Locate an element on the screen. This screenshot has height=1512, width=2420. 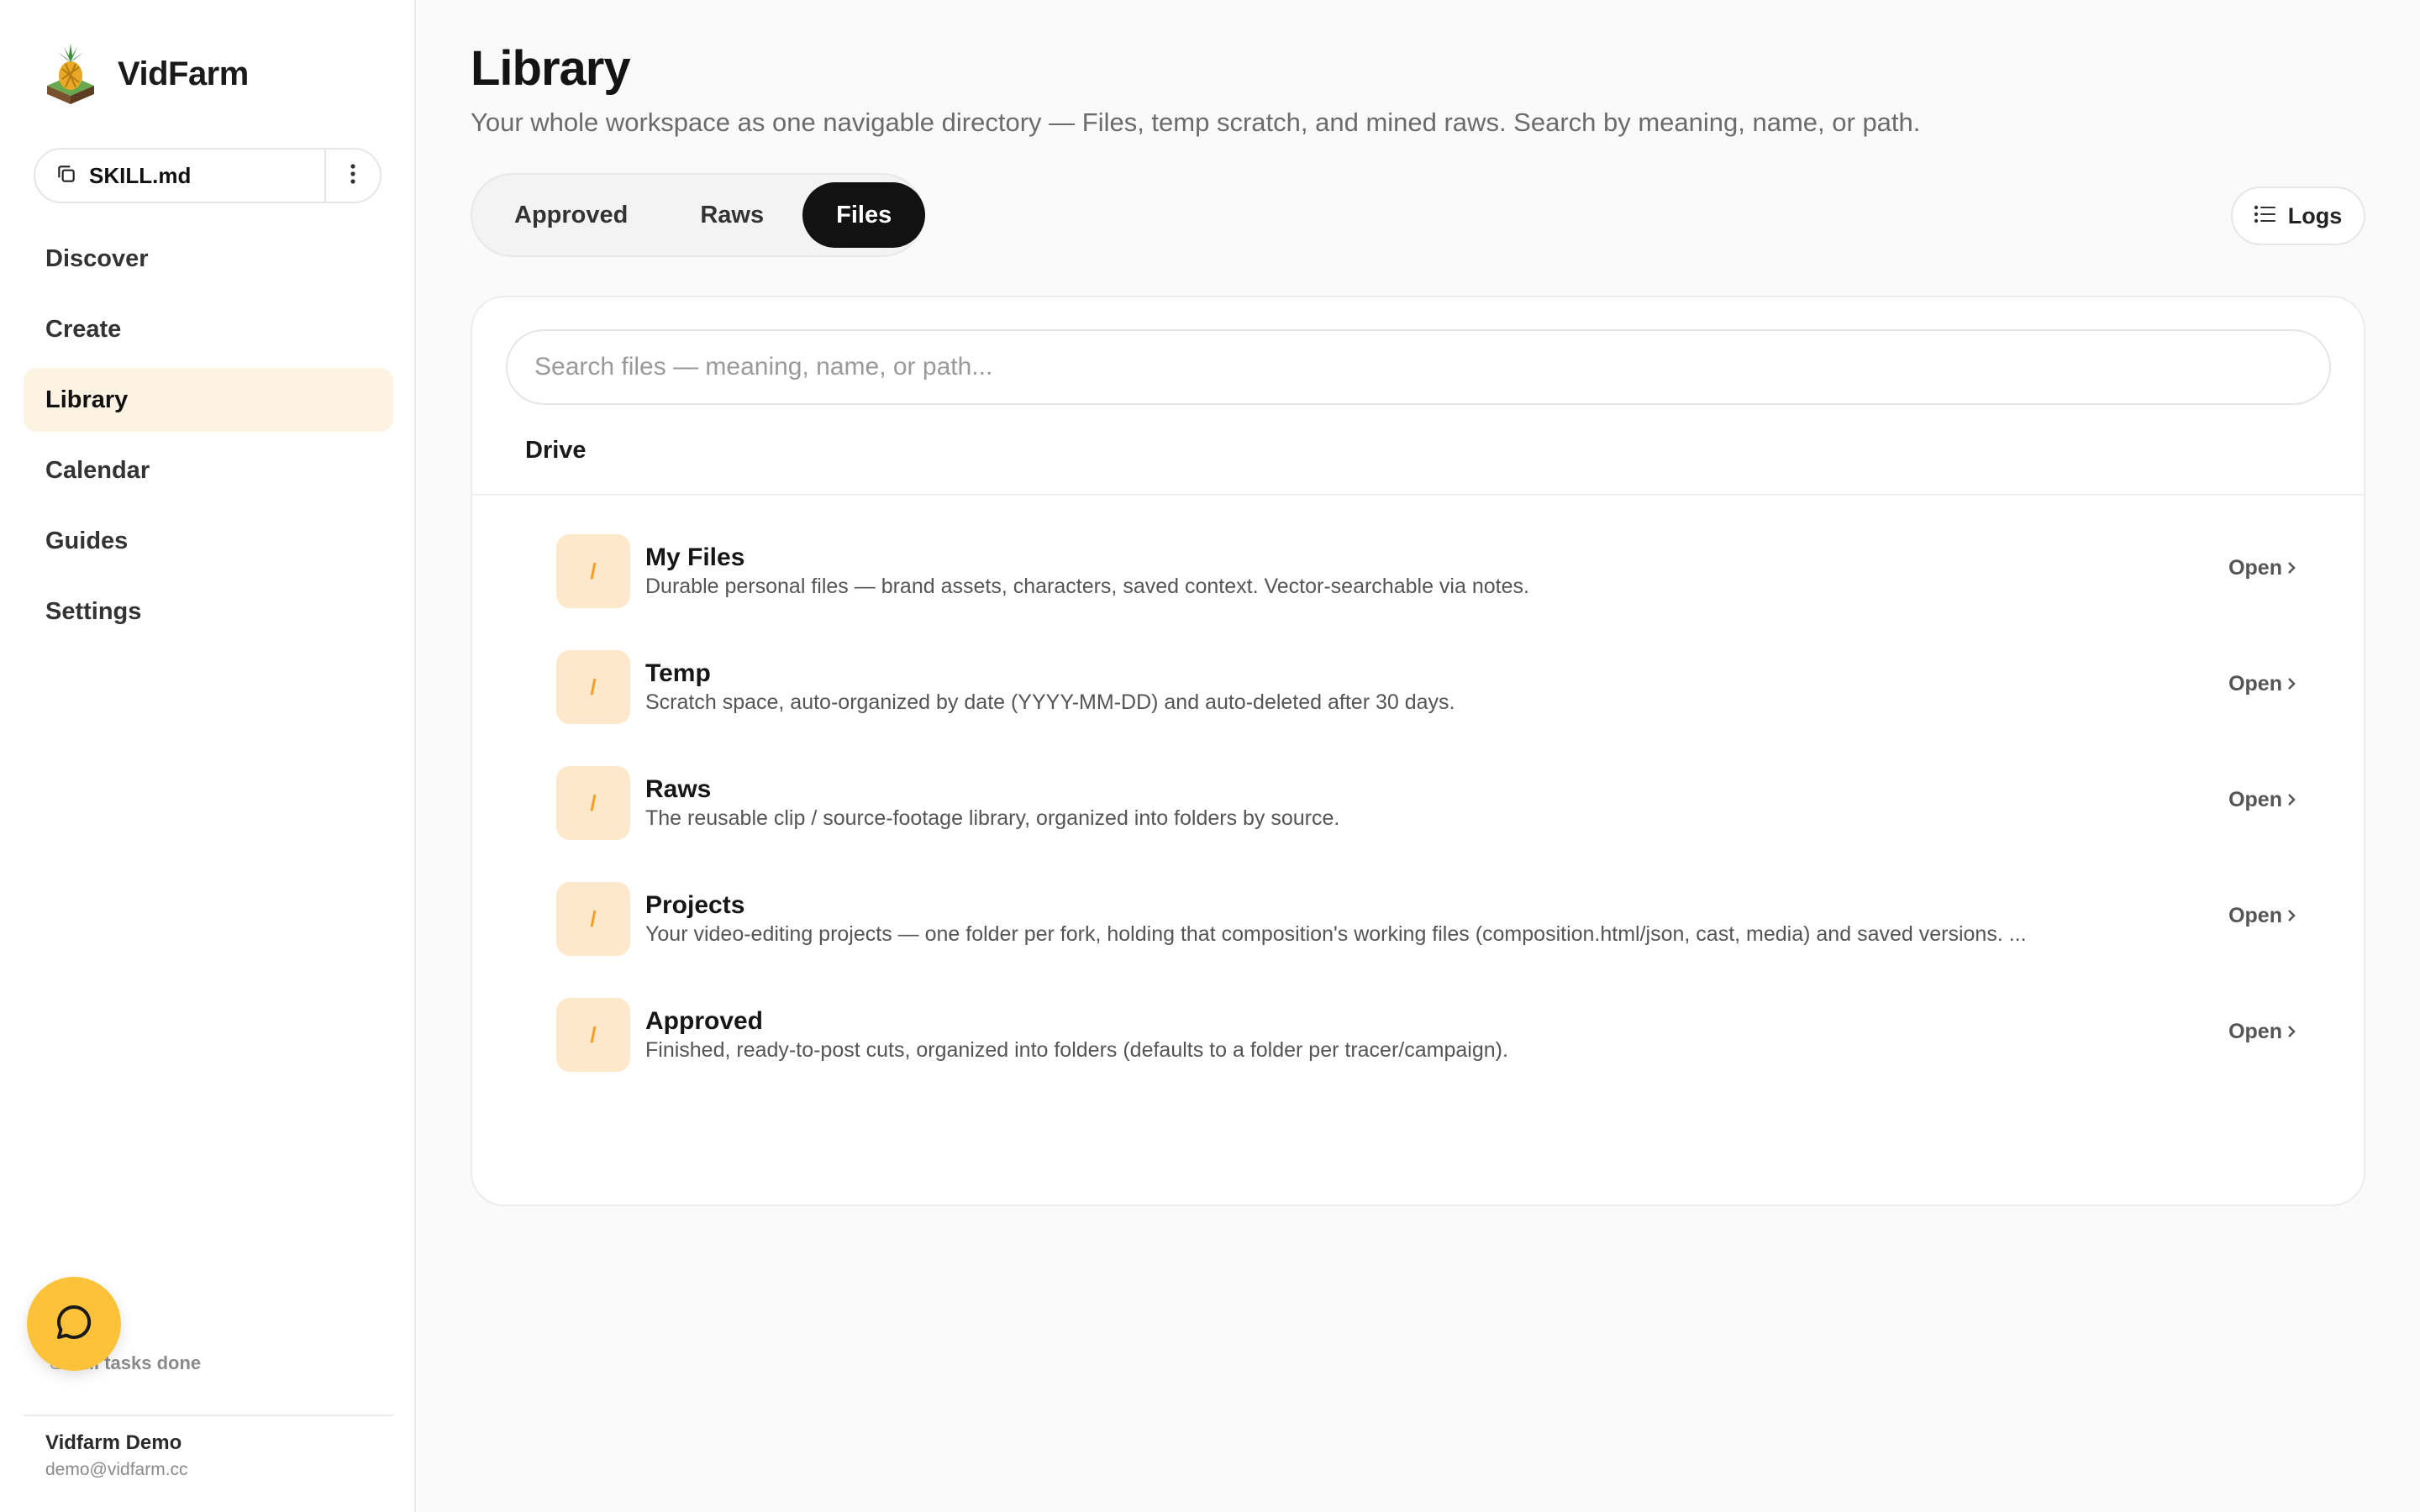
card-divider is located at coordinates (1418, 495).